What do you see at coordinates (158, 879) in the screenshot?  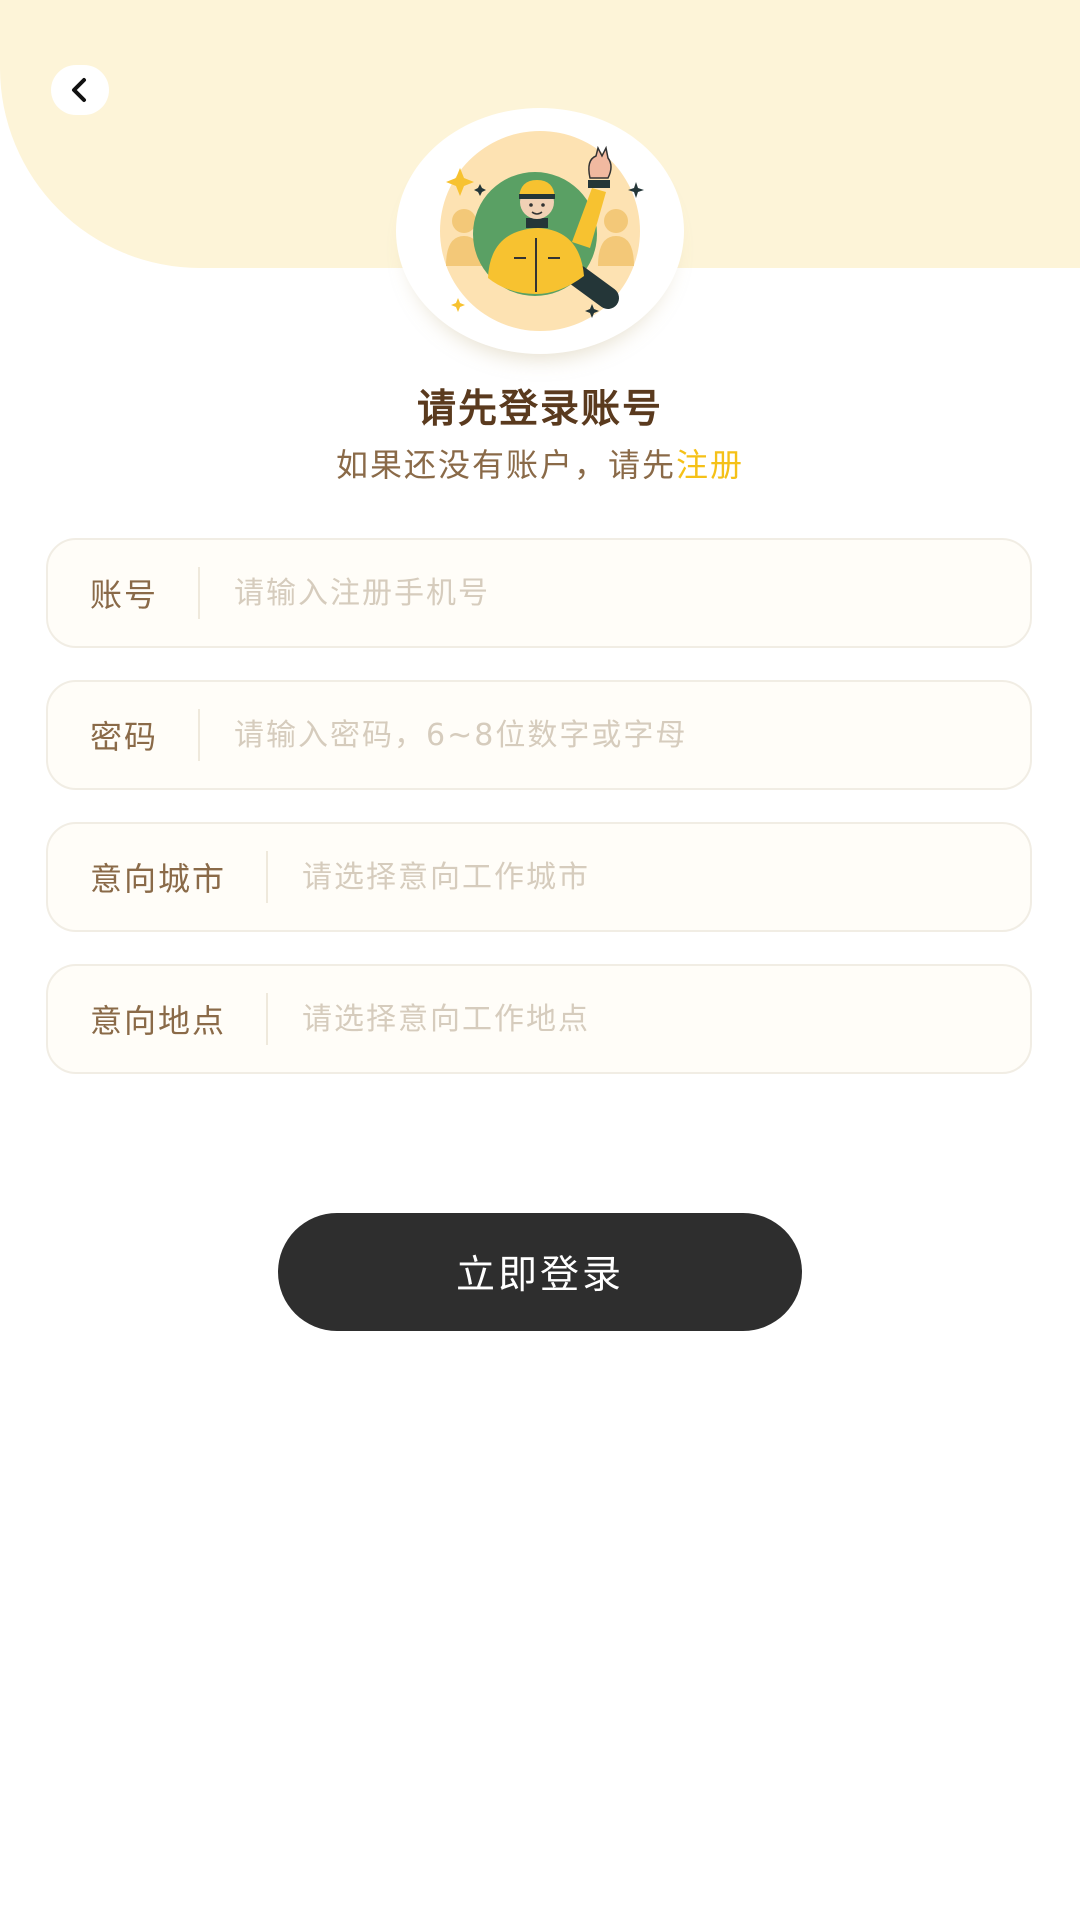 I see `city-label: 意向城市` at bounding box center [158, 879].